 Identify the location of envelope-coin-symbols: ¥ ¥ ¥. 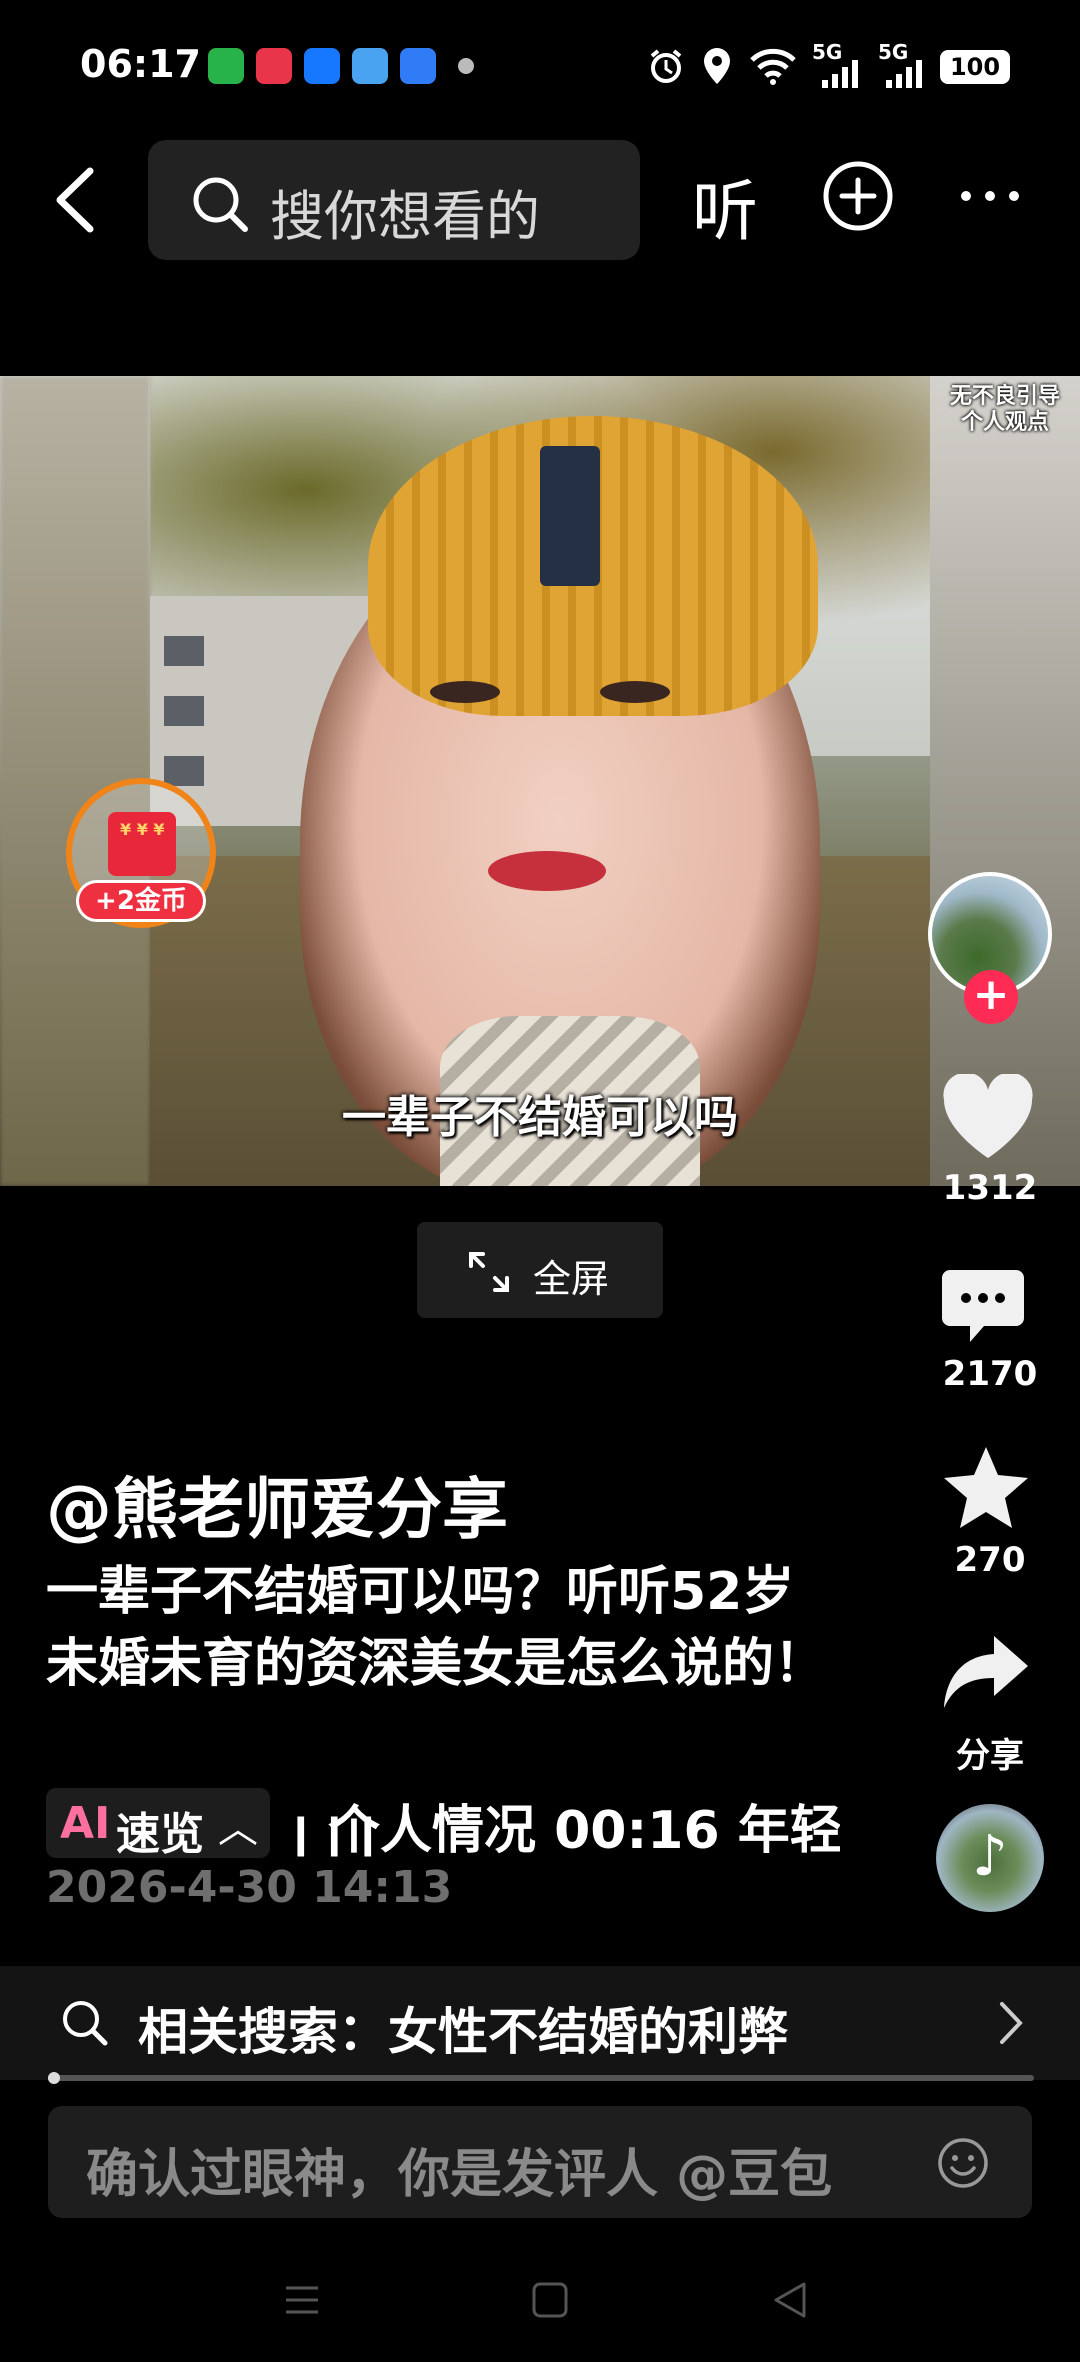
(142, 829).